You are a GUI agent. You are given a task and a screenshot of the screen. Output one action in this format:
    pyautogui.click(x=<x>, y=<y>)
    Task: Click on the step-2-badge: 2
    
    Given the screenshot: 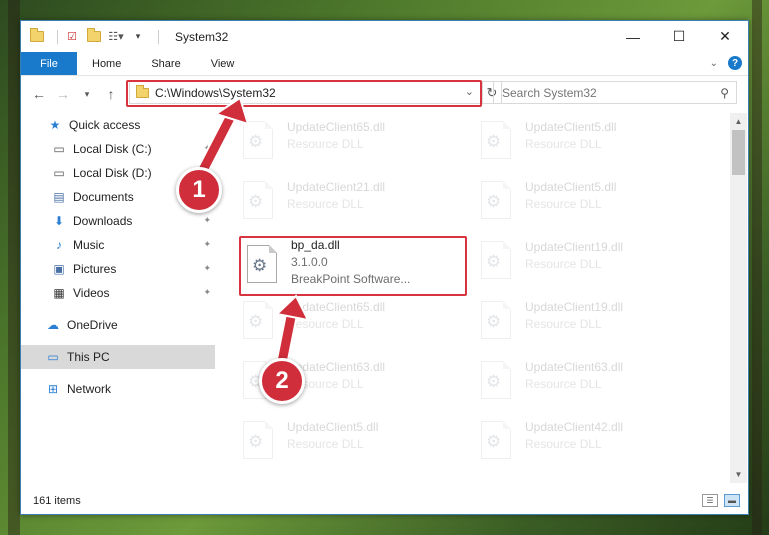 What is the action you would take?
    pyautogui.click(x=282, y=381)
    